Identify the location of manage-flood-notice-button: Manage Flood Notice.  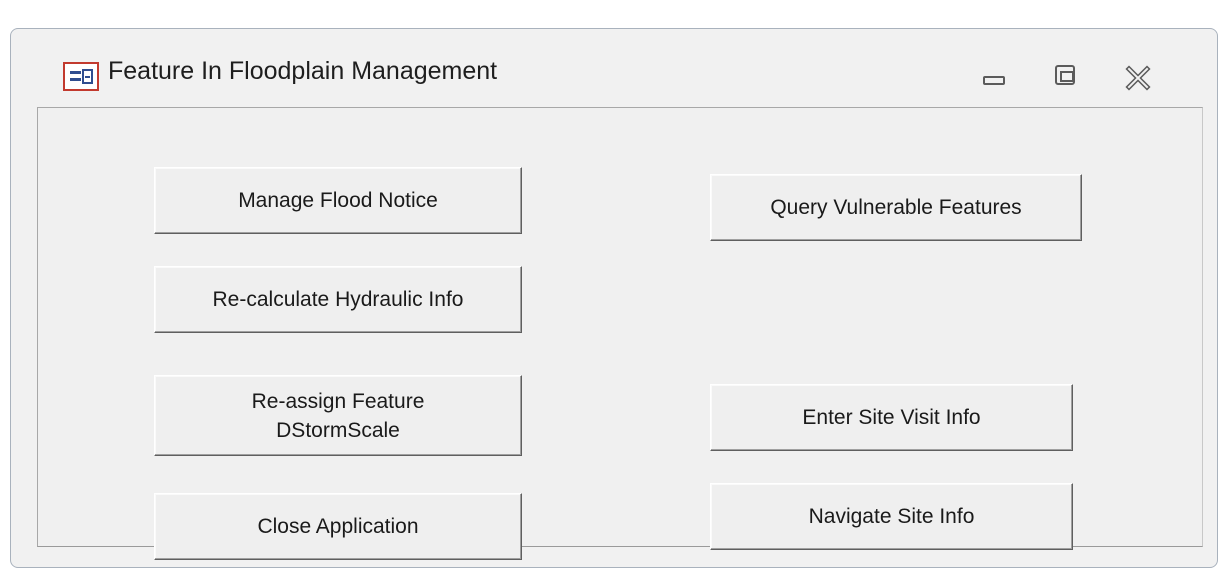
(338, 200).